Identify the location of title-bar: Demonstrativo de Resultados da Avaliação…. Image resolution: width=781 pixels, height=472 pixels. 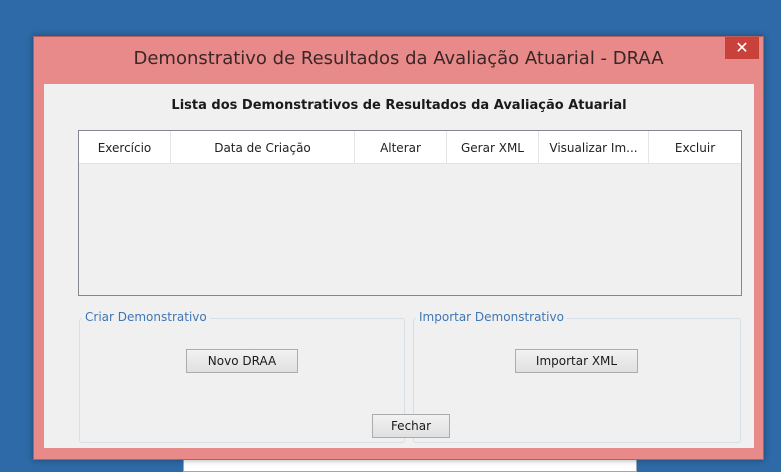
(398, 60).